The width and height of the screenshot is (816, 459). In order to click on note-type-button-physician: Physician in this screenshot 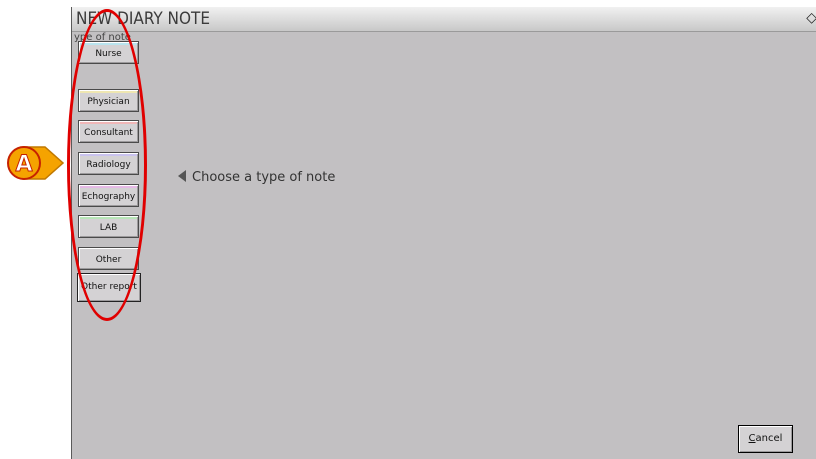, I will do `click(108, 100)`.